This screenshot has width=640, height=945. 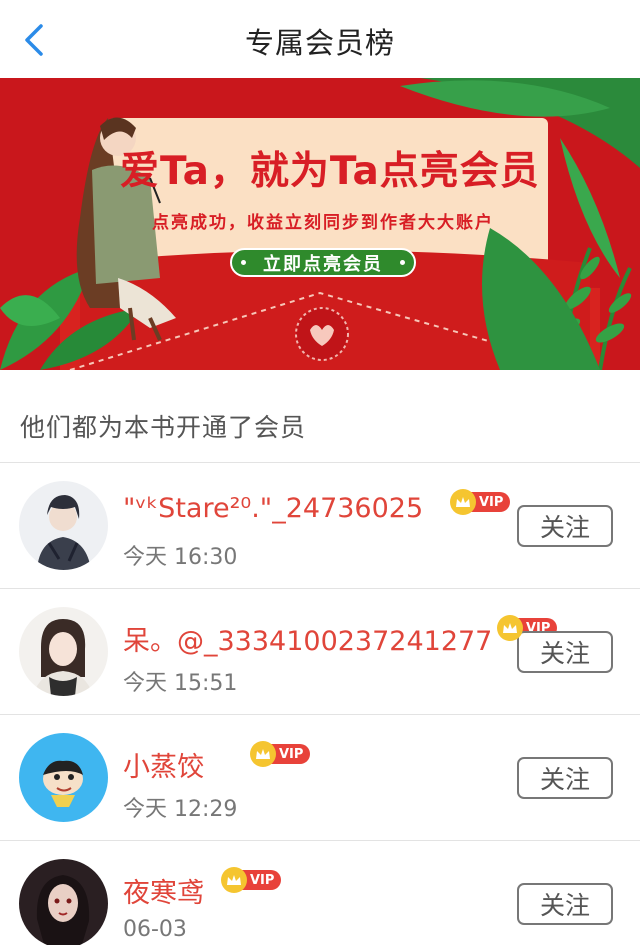 I want to click on banner-headline: 爱Ta，就为Ta点亮会员, so click(x=330, y=171).